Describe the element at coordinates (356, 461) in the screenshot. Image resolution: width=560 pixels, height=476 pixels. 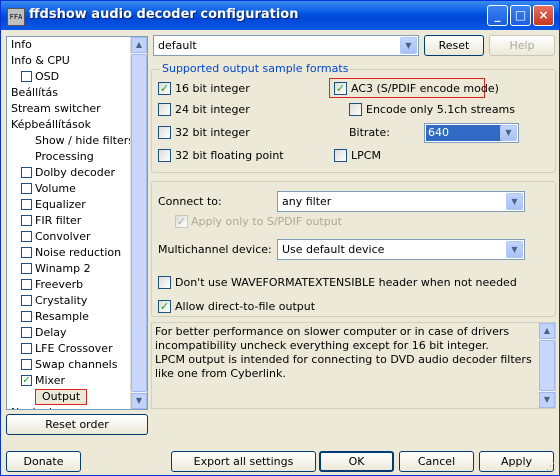
I see `ok-button: OK` at that location.